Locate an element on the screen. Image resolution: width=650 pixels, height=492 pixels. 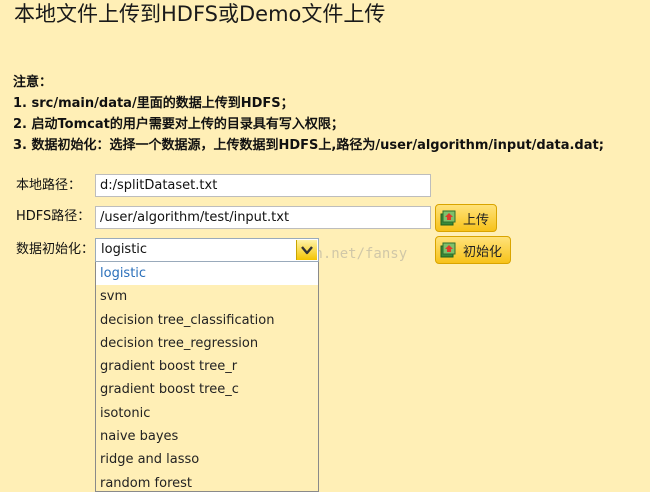
notes-heading: 注意： is located at coordinates (33, 82).